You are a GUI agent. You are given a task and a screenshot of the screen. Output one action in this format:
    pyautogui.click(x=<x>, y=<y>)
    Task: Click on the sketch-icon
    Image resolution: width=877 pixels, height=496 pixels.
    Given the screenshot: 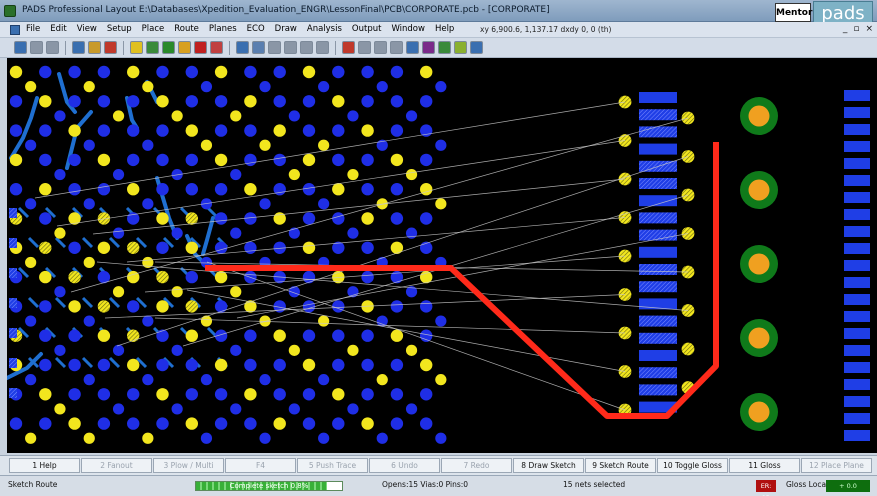 What is the action you would take?
    pyautogui.click(x=136, y=47)
    